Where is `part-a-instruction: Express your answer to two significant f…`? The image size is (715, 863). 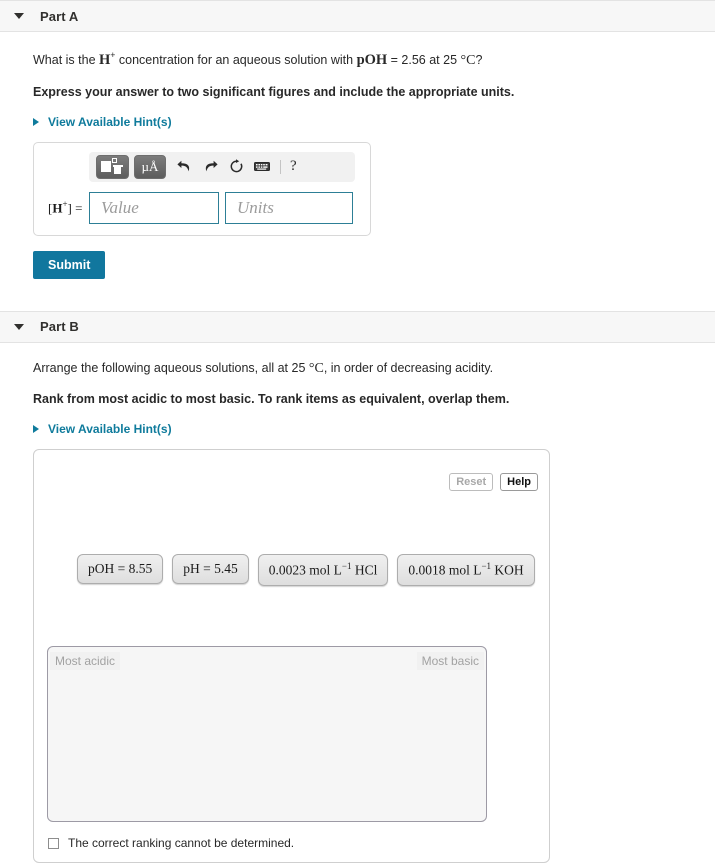 part-a-instruction: Express your answer to two significant f… is located at coordinates (274, 91).